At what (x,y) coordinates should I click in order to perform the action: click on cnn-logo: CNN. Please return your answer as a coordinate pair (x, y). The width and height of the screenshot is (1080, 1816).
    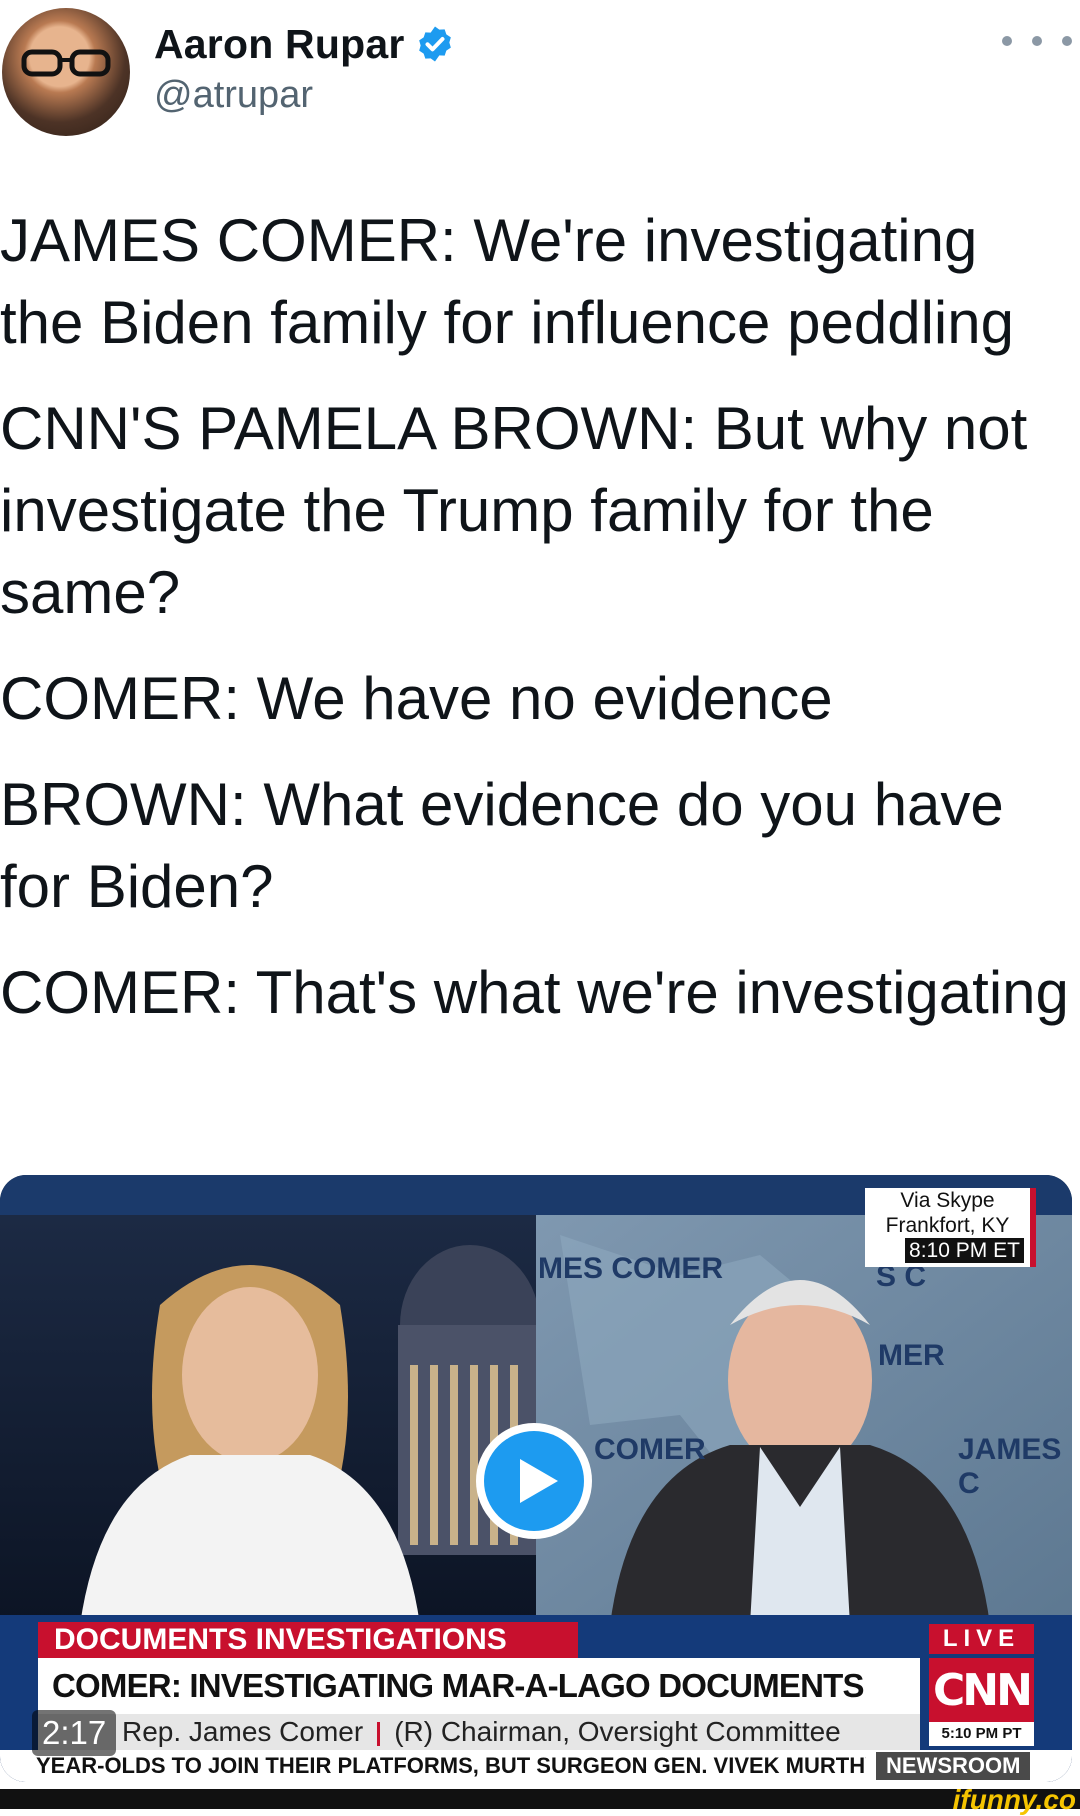
    Looking at the image, I should click on (981, 1690).